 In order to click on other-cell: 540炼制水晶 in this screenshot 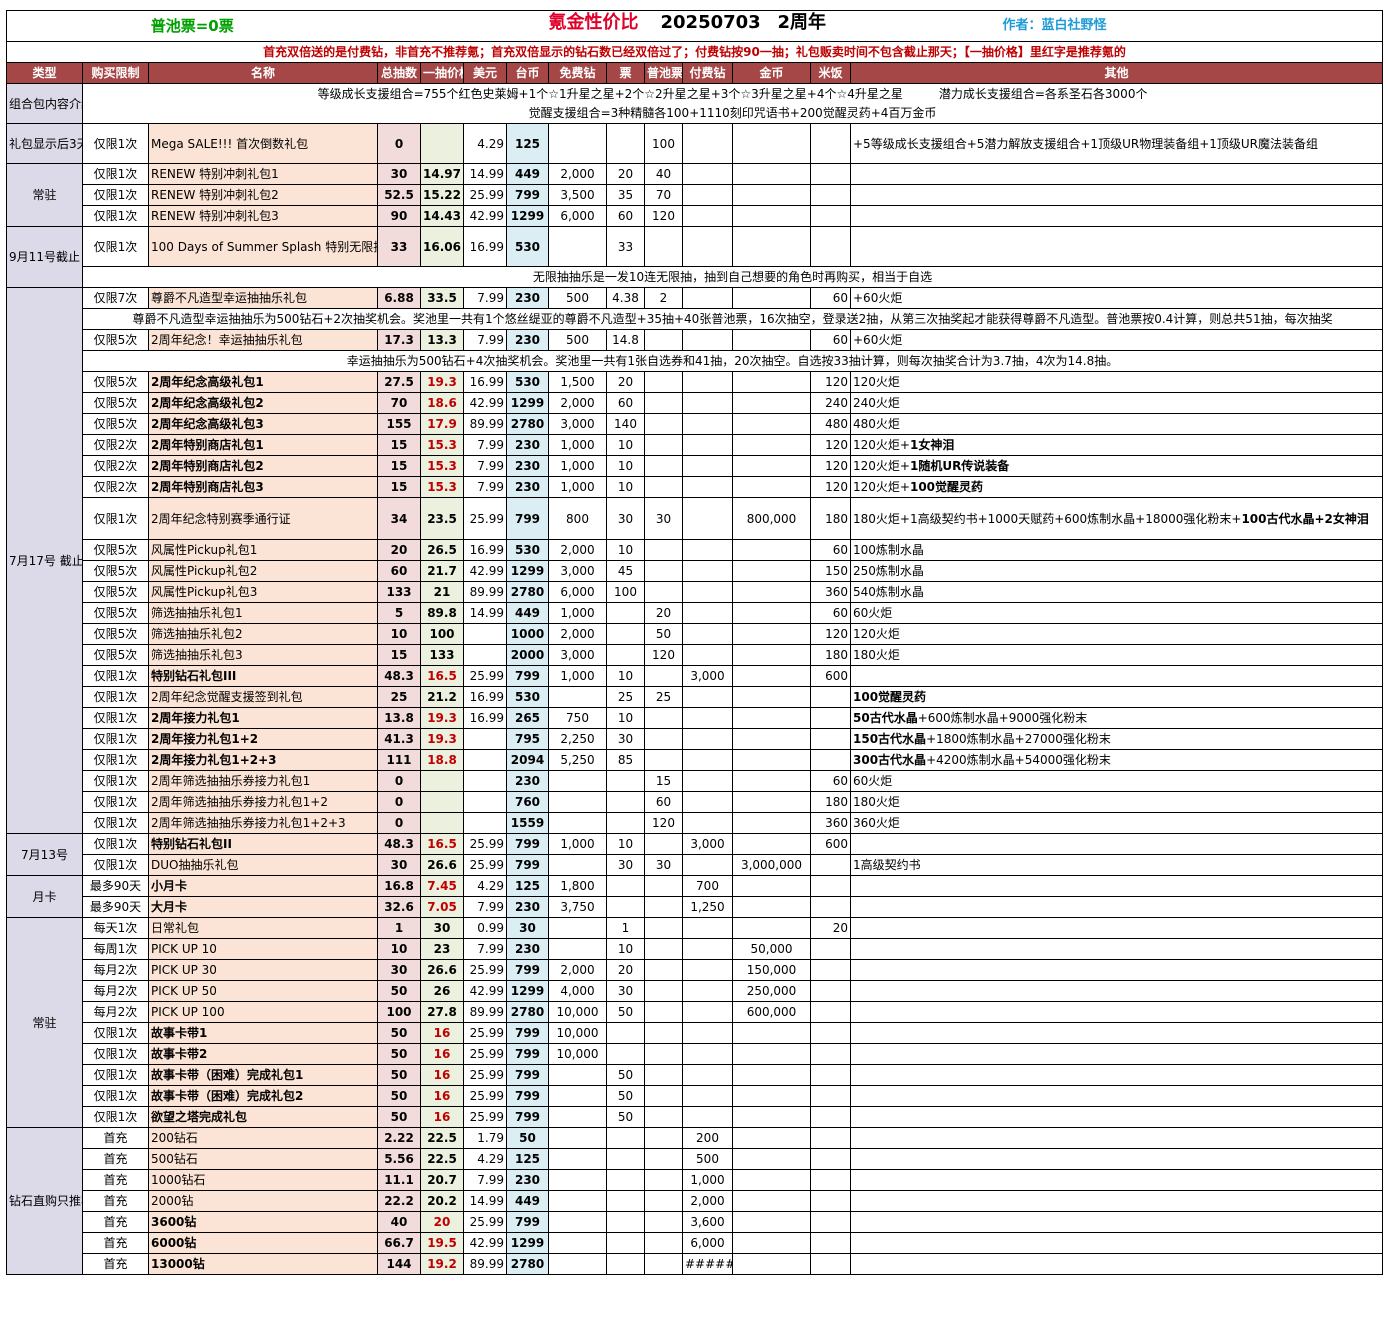, I will do `click(1116, 592)`.